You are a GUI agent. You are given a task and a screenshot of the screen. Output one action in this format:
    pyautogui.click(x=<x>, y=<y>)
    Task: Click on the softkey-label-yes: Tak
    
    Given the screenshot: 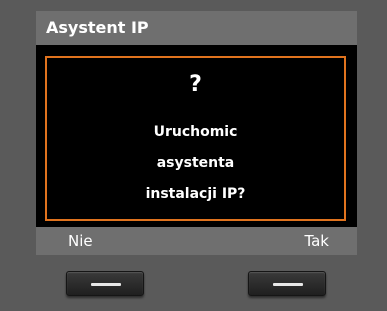 What is the action you would take?
    pyautogui.click(x=316, y=241)
    